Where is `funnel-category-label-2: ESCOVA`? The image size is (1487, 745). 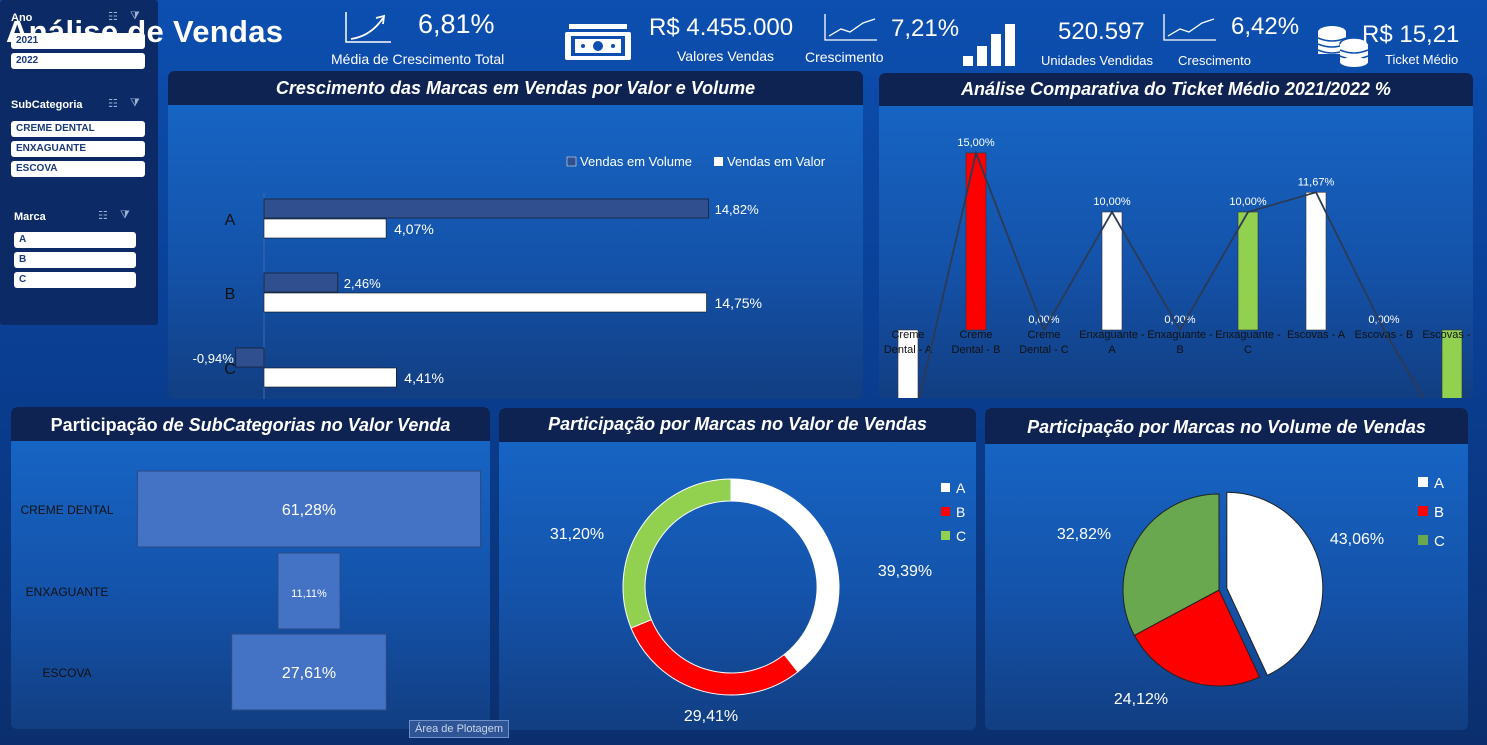
funnel-category-label-2: ESCOVA is located at coordinates (66, 673).